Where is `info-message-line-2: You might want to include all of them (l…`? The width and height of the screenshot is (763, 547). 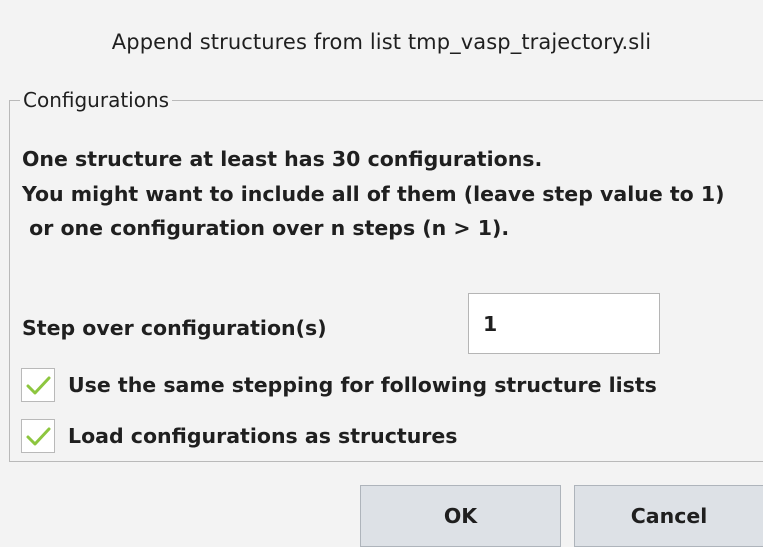 info-message-line-2: You might want to include all of them (l… is located at coordinates (373, 194).